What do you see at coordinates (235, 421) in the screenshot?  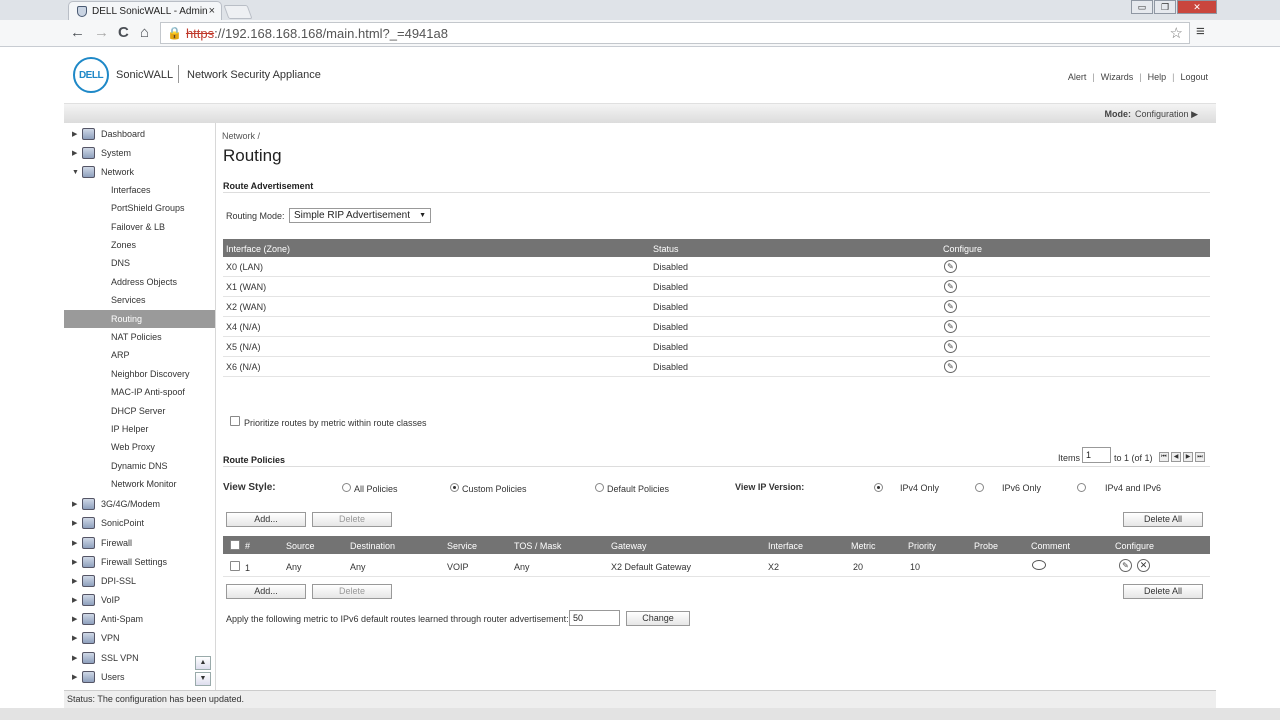 I see `prioritize-routes-checkbox` at bounding box center [235, 421].